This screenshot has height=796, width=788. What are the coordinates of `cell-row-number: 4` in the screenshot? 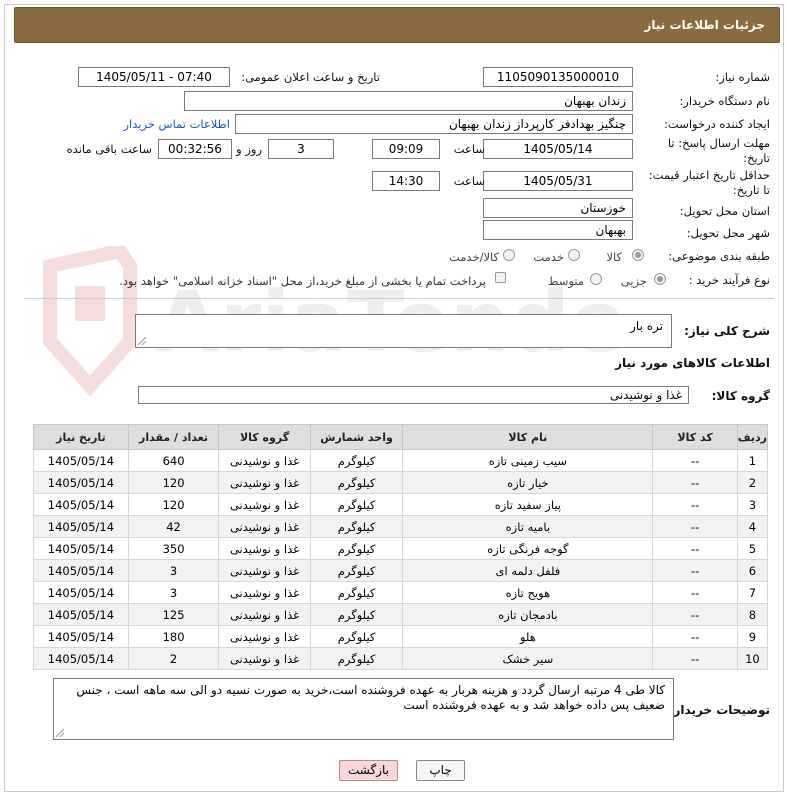 It's located at (752, 526).